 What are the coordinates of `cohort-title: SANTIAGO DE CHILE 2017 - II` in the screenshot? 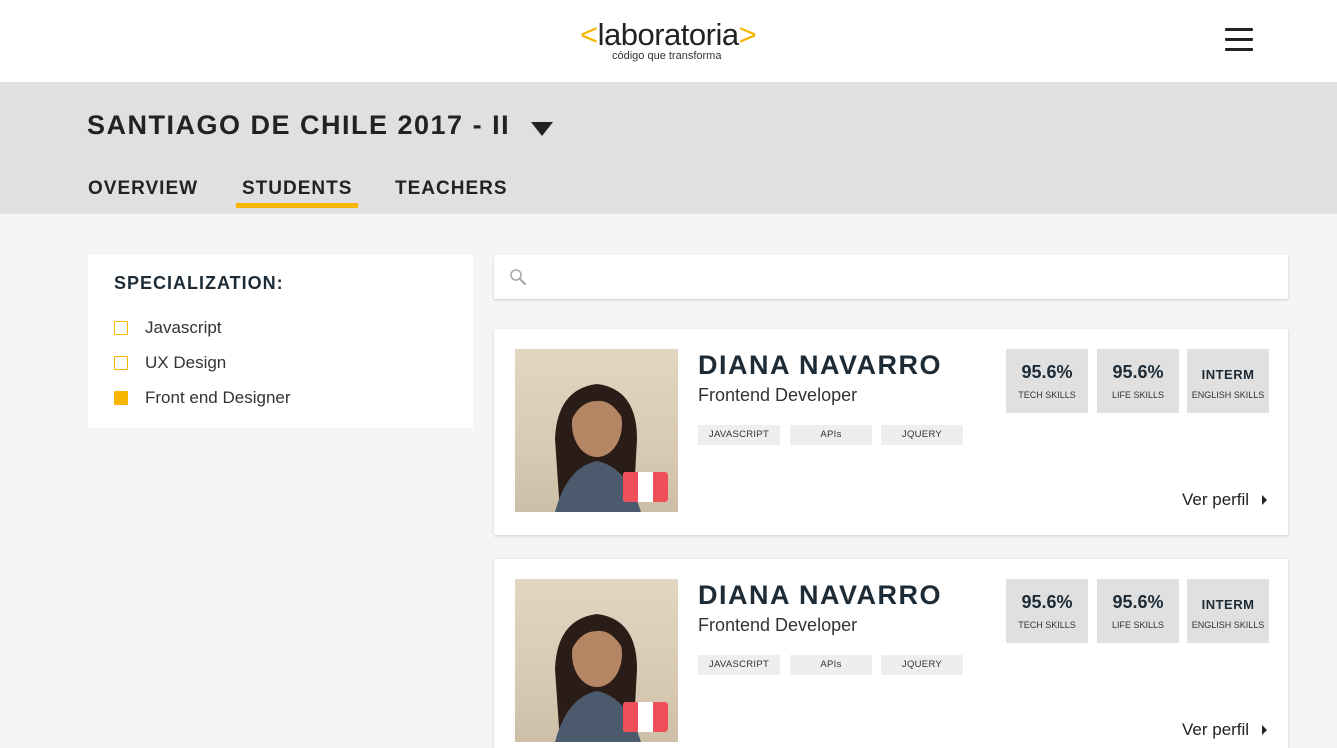 It's located at (298, 125).